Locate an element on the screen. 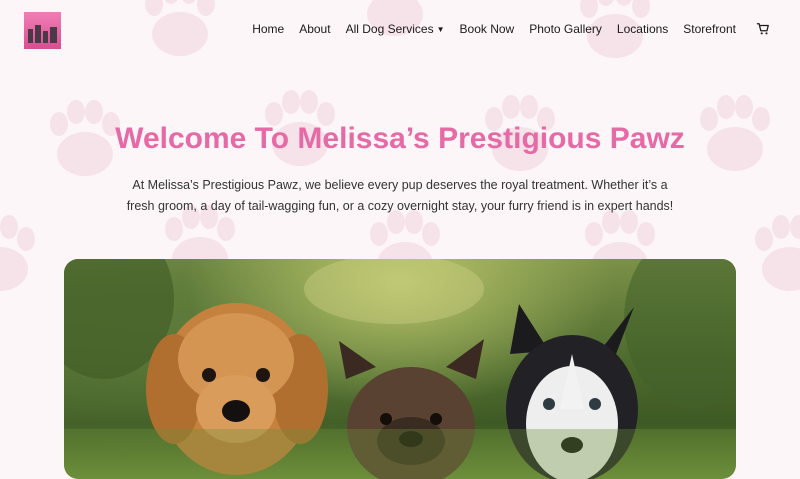  nav-book-now-label: Book Now is located at coordinates (487, 29).